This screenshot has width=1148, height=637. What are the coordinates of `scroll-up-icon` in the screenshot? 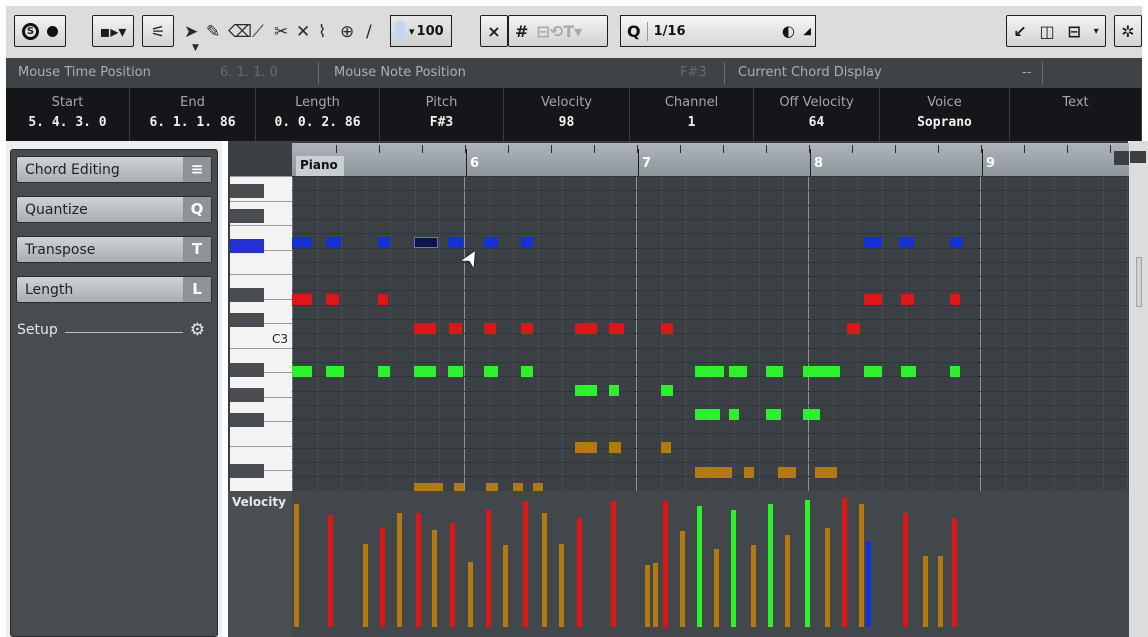 It's located at (1138, 157).